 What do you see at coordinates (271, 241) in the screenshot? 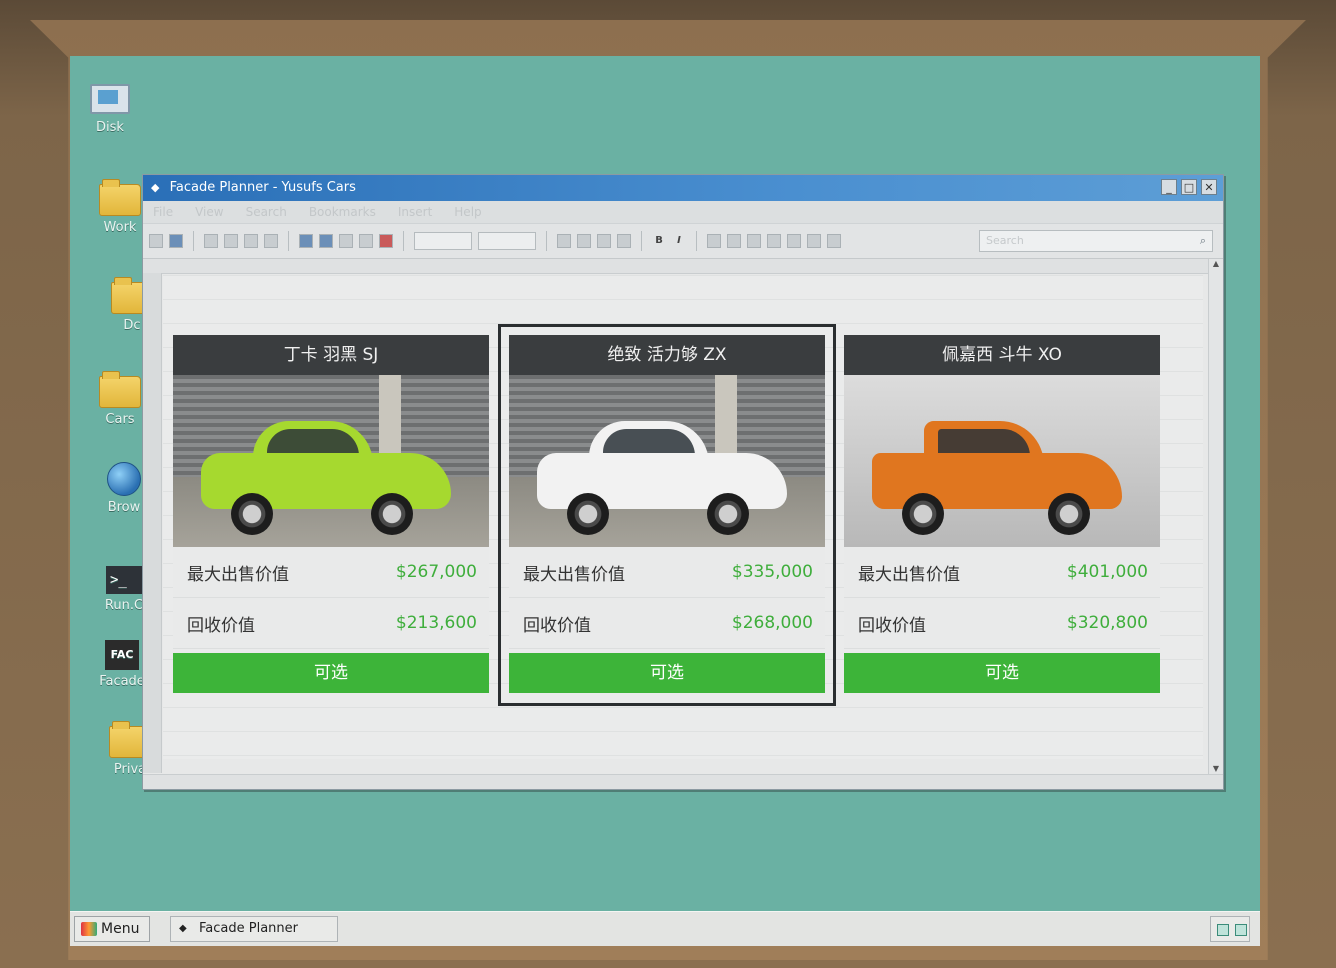
I see `brush-icon` at bounding box center [271, 241].